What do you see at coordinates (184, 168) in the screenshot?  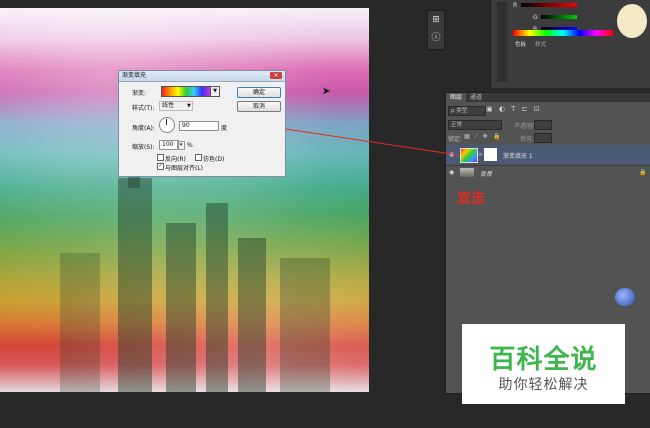 I see `align-label: 与图层对齐(L)` at bounding box center [184, 168].